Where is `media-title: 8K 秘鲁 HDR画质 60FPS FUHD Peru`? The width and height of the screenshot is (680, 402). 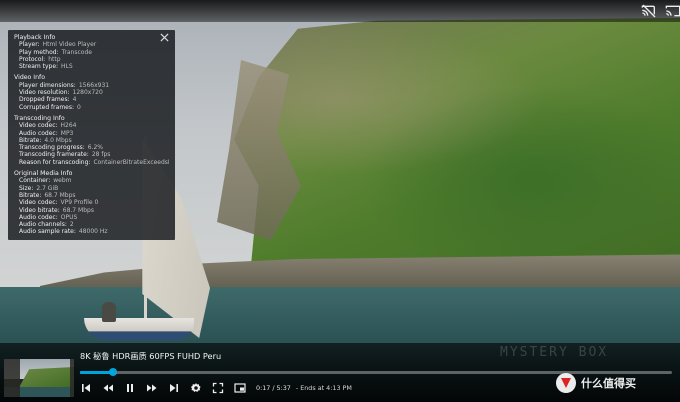
media-title: 8K 秘鲁 HDR画质 60FPS FUHD Peru is located at coordinates (151, 356).